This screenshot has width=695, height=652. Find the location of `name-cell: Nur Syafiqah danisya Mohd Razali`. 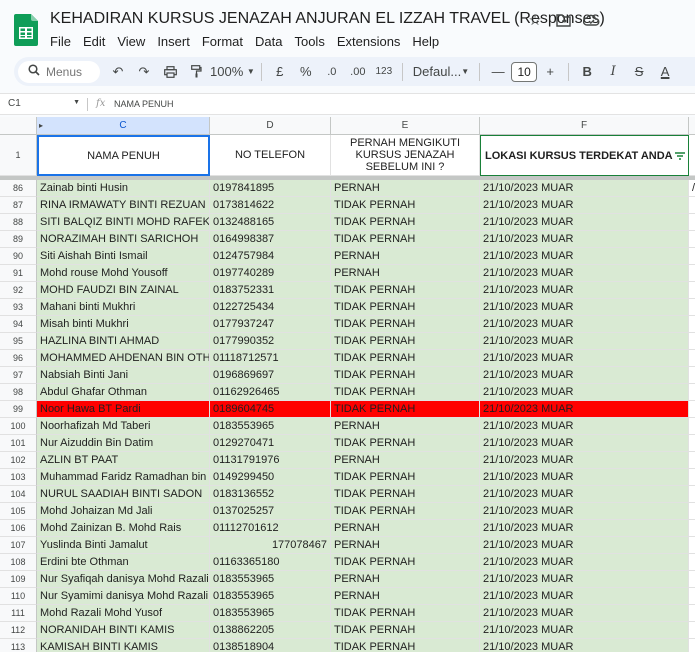

name-cell: Nur Syafiqah danisya Mohd Razali is located at coordinates (123, 579).